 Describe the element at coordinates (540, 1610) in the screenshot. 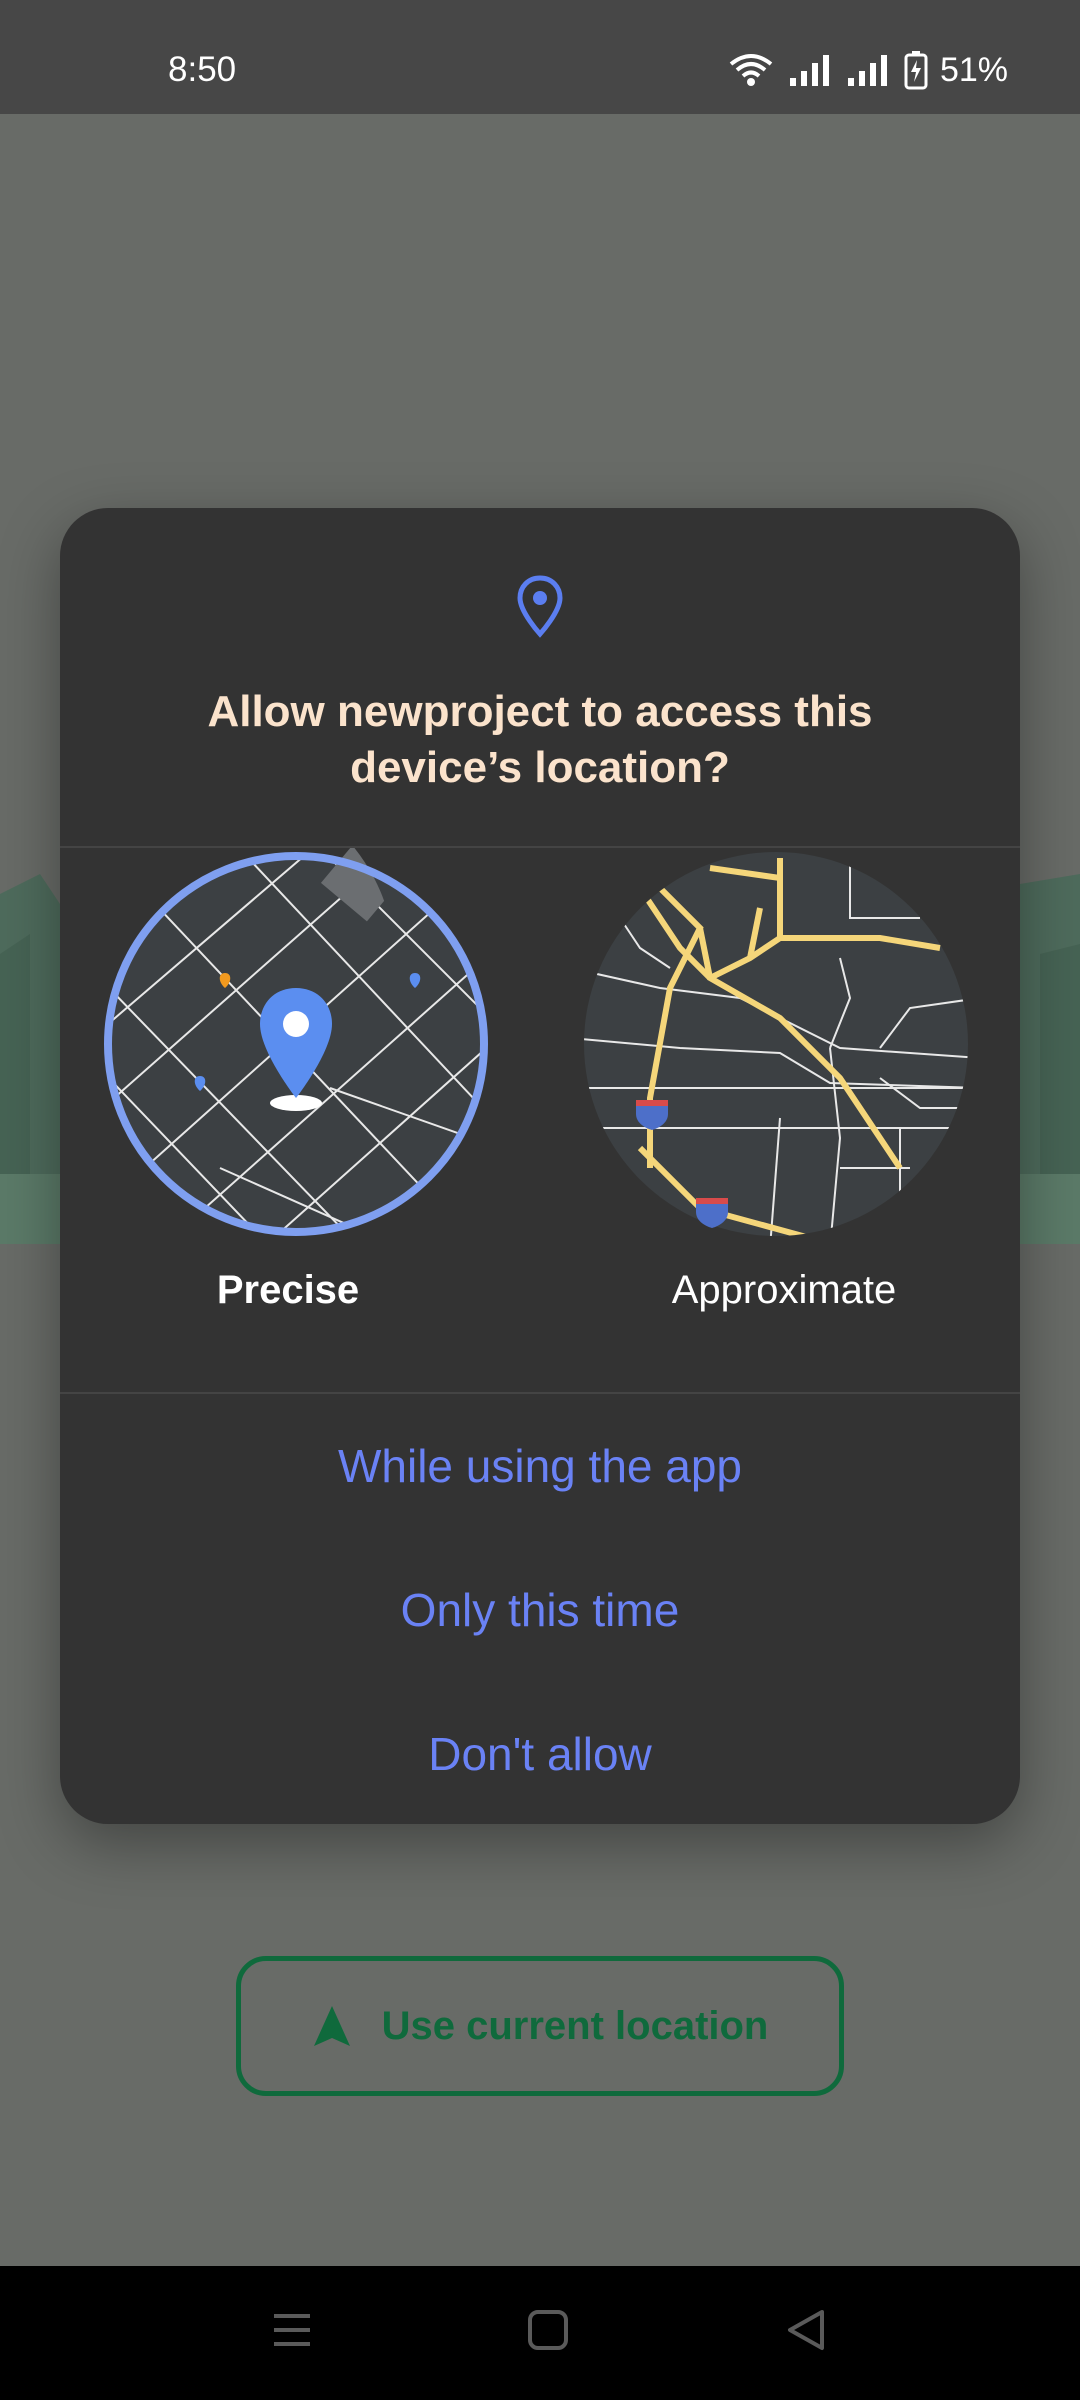

I see `only-this-time-button: Only this time` at that location.